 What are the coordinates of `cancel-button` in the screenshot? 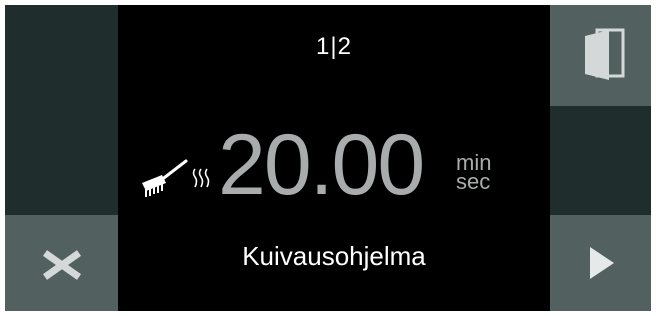 It's located at (61, 263).